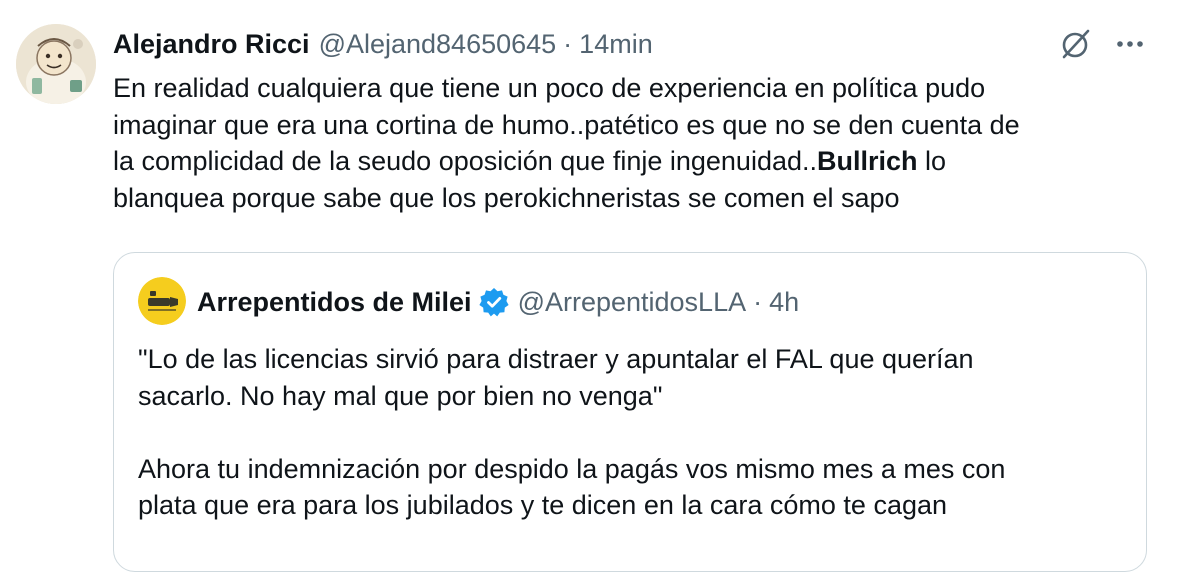  I want to click on tweet-header: Alejandro Ricci @Alejand84650645 · 14min, so click(383, 44).